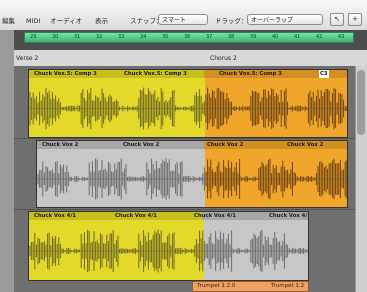 The width and height of the screenshot is (367, 292). Describe the element at coordinates (275, 37) in the screenshot. I see `ruler-bar-number: 40` at that location.